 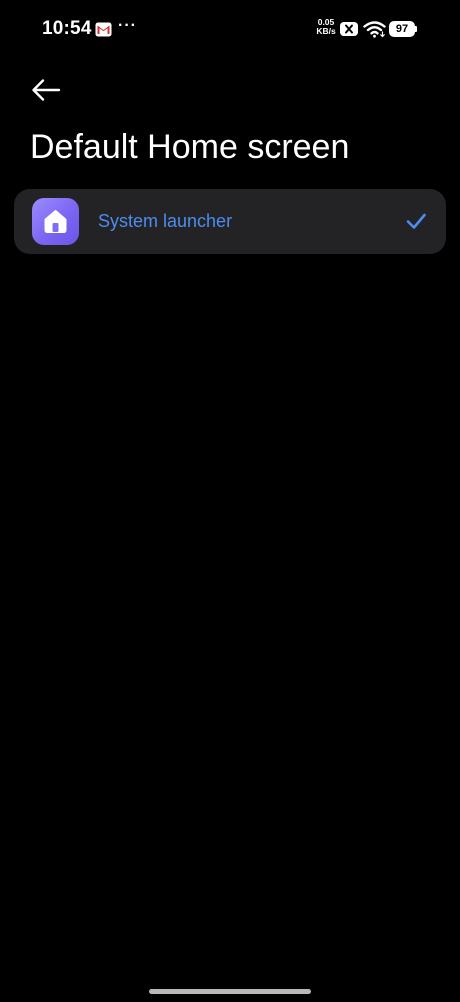 What do you see at coordinates (230, 30) in the screenshot?
I see `status-bar: 10:54 ··· 0.05 KB/s 97` at bounding box center [230, 30].